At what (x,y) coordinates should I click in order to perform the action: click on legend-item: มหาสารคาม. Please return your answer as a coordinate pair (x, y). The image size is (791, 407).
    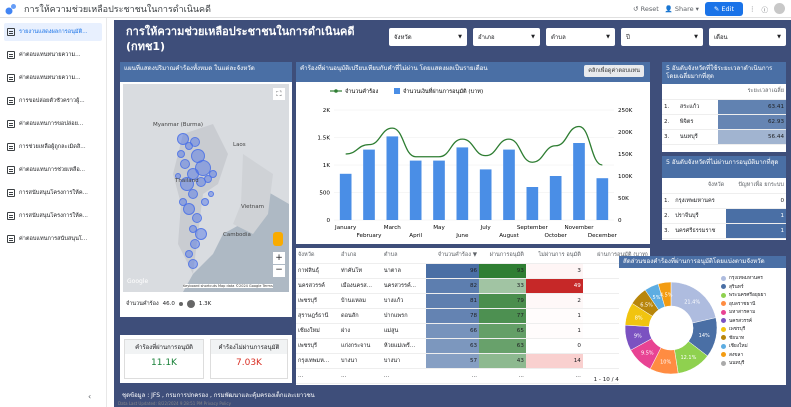
    Looking at the image, I should click on (743, 312).